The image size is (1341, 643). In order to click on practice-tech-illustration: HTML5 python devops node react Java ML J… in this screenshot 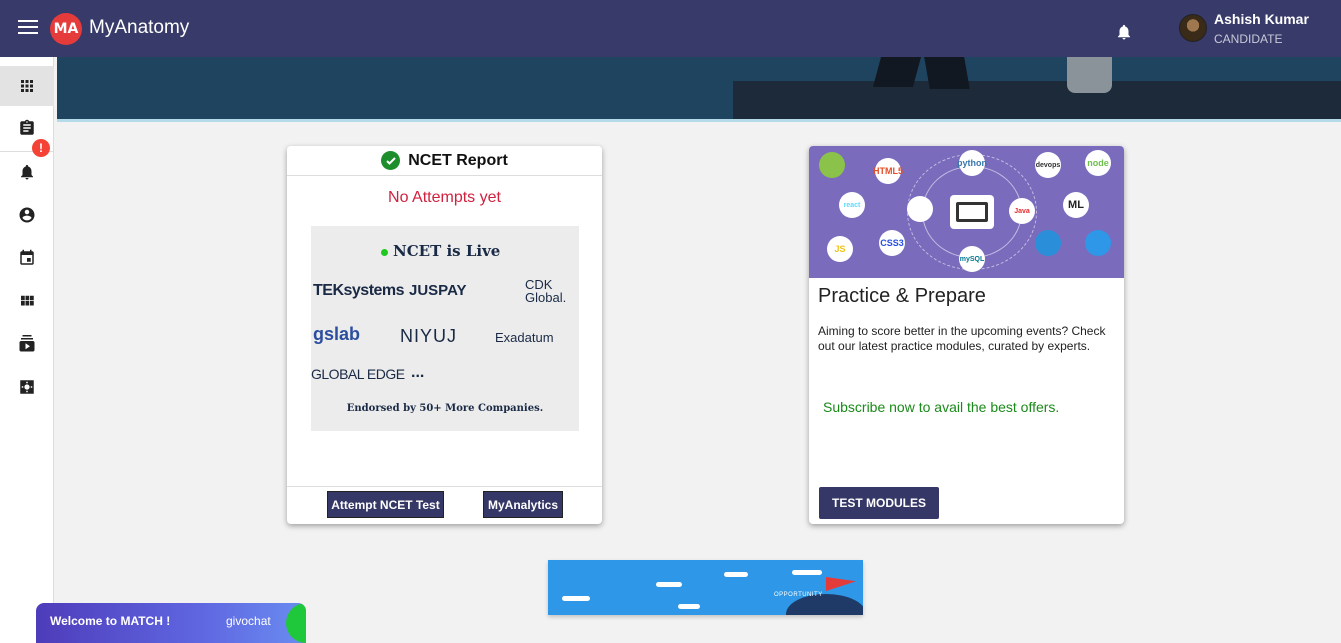, I will do `click(966, 212)`.